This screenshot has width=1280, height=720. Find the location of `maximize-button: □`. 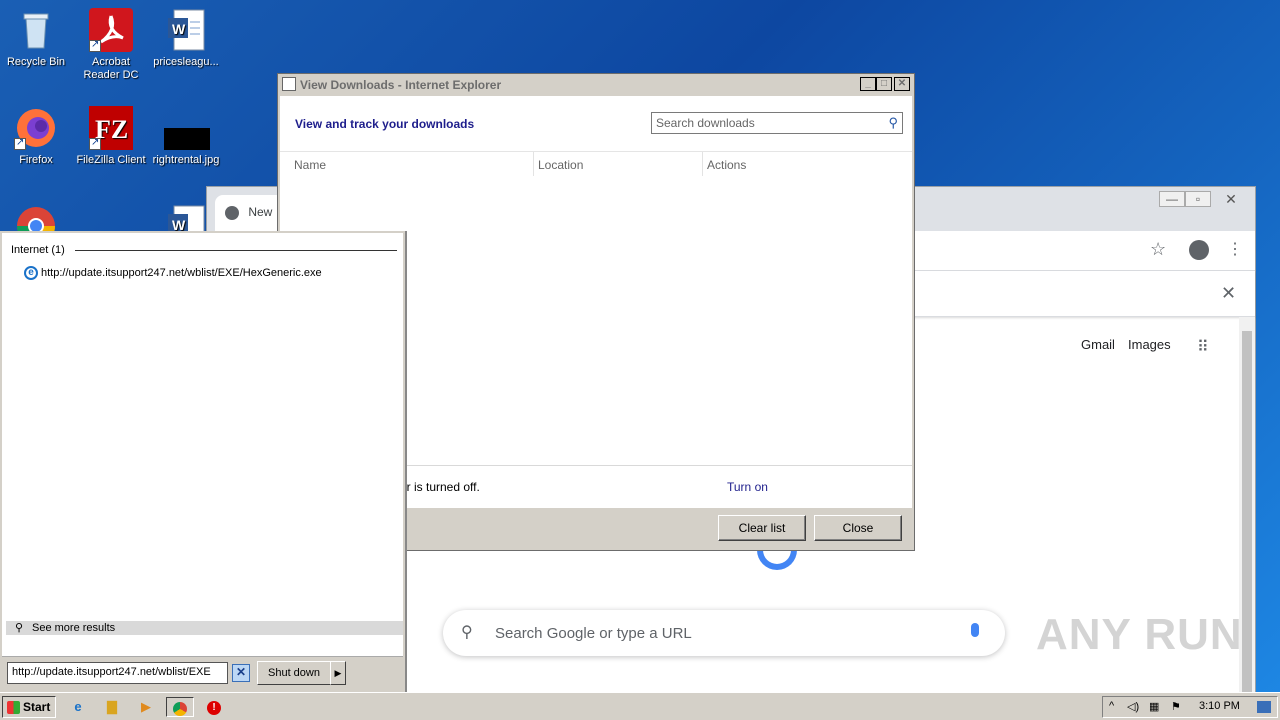

maximize-button: □ is located at coordinates (884, 84).